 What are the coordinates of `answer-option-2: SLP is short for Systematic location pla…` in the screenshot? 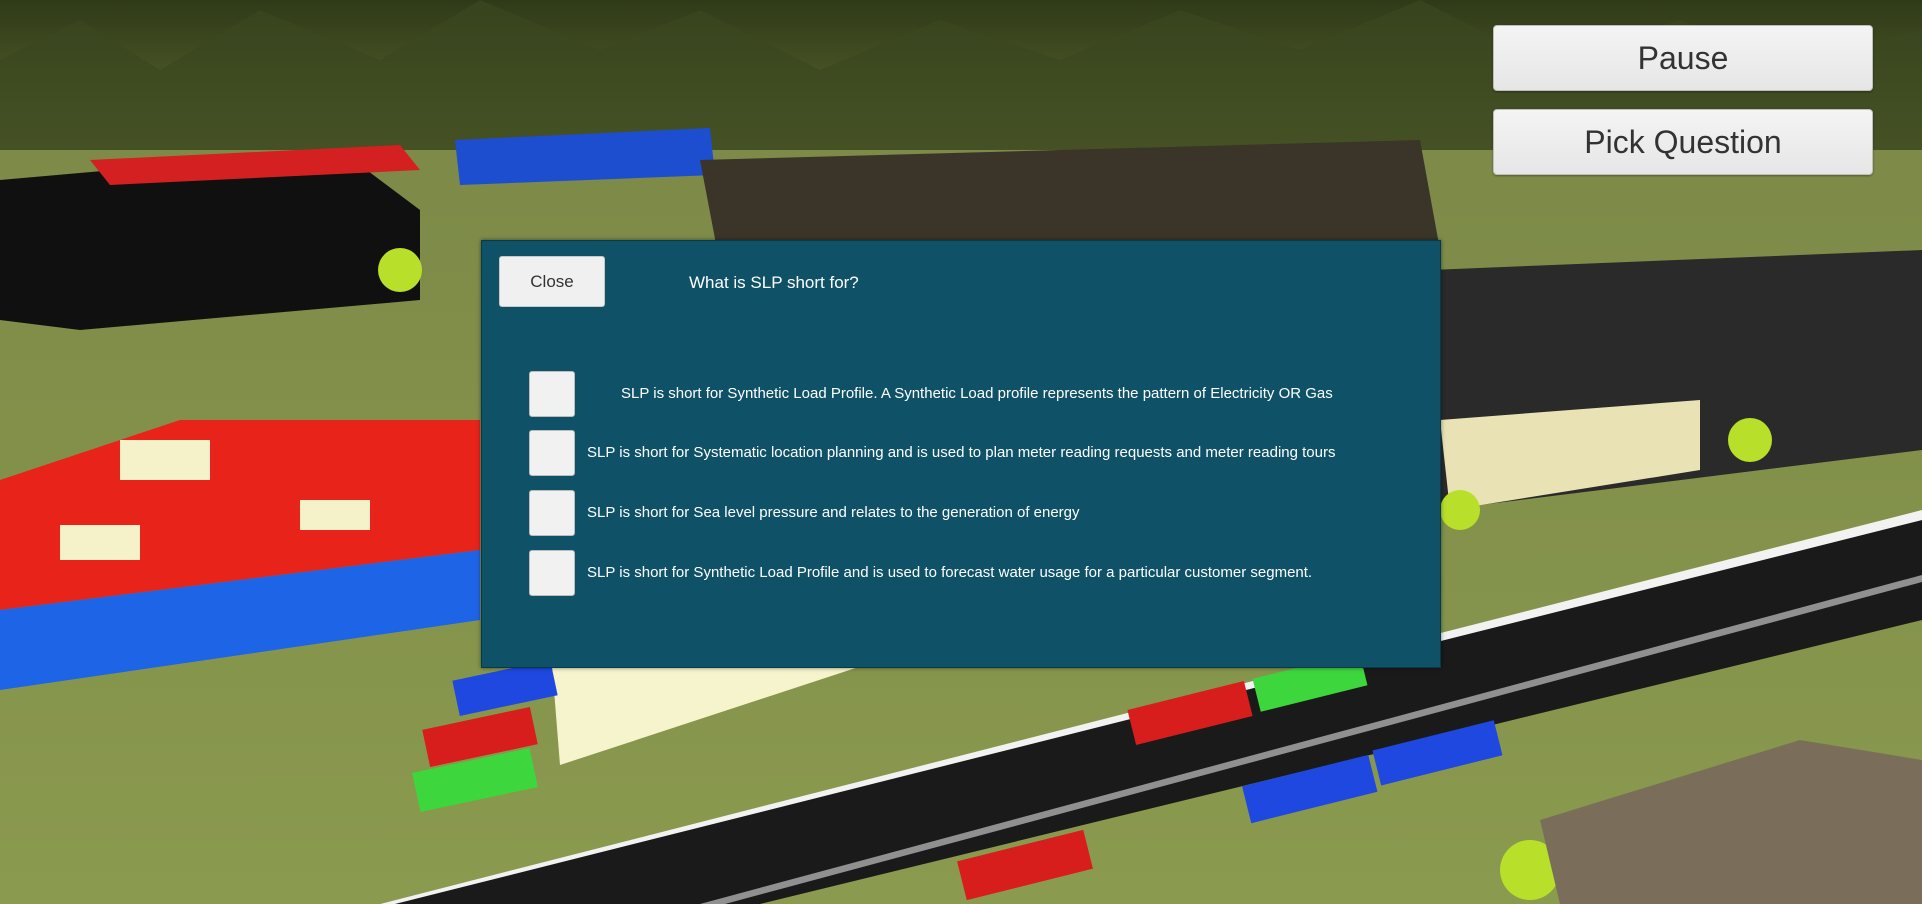 It's located at (969, 453).